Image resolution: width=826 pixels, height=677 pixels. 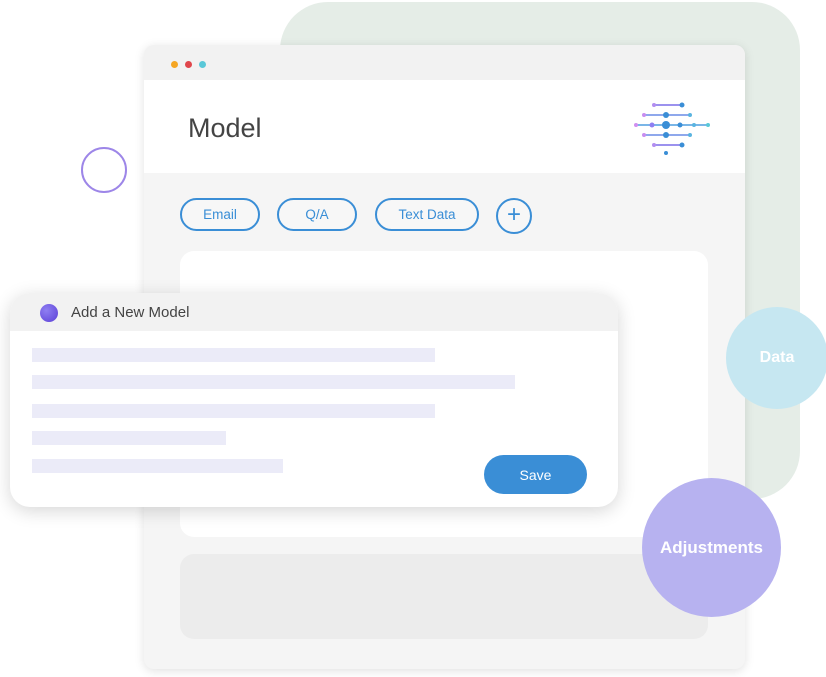 What do you see at coordinates (314, 312) in the screenshot?
I see `dialog-header: Add a New Model` at bounding box center [314, 312].